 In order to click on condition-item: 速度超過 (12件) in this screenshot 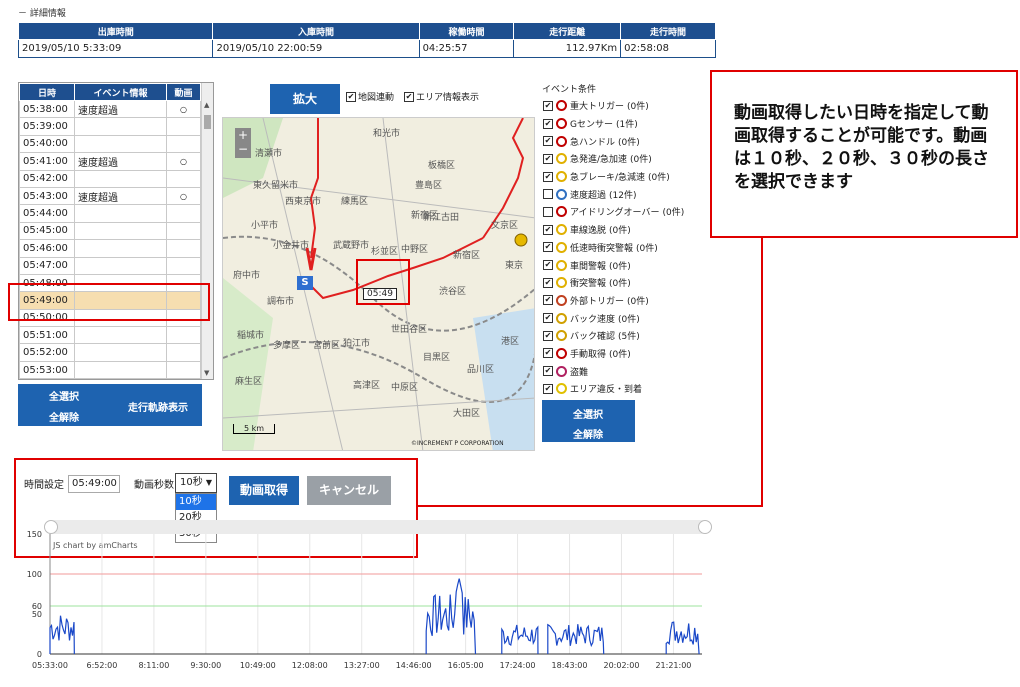, I will do `click(613, 194)`.